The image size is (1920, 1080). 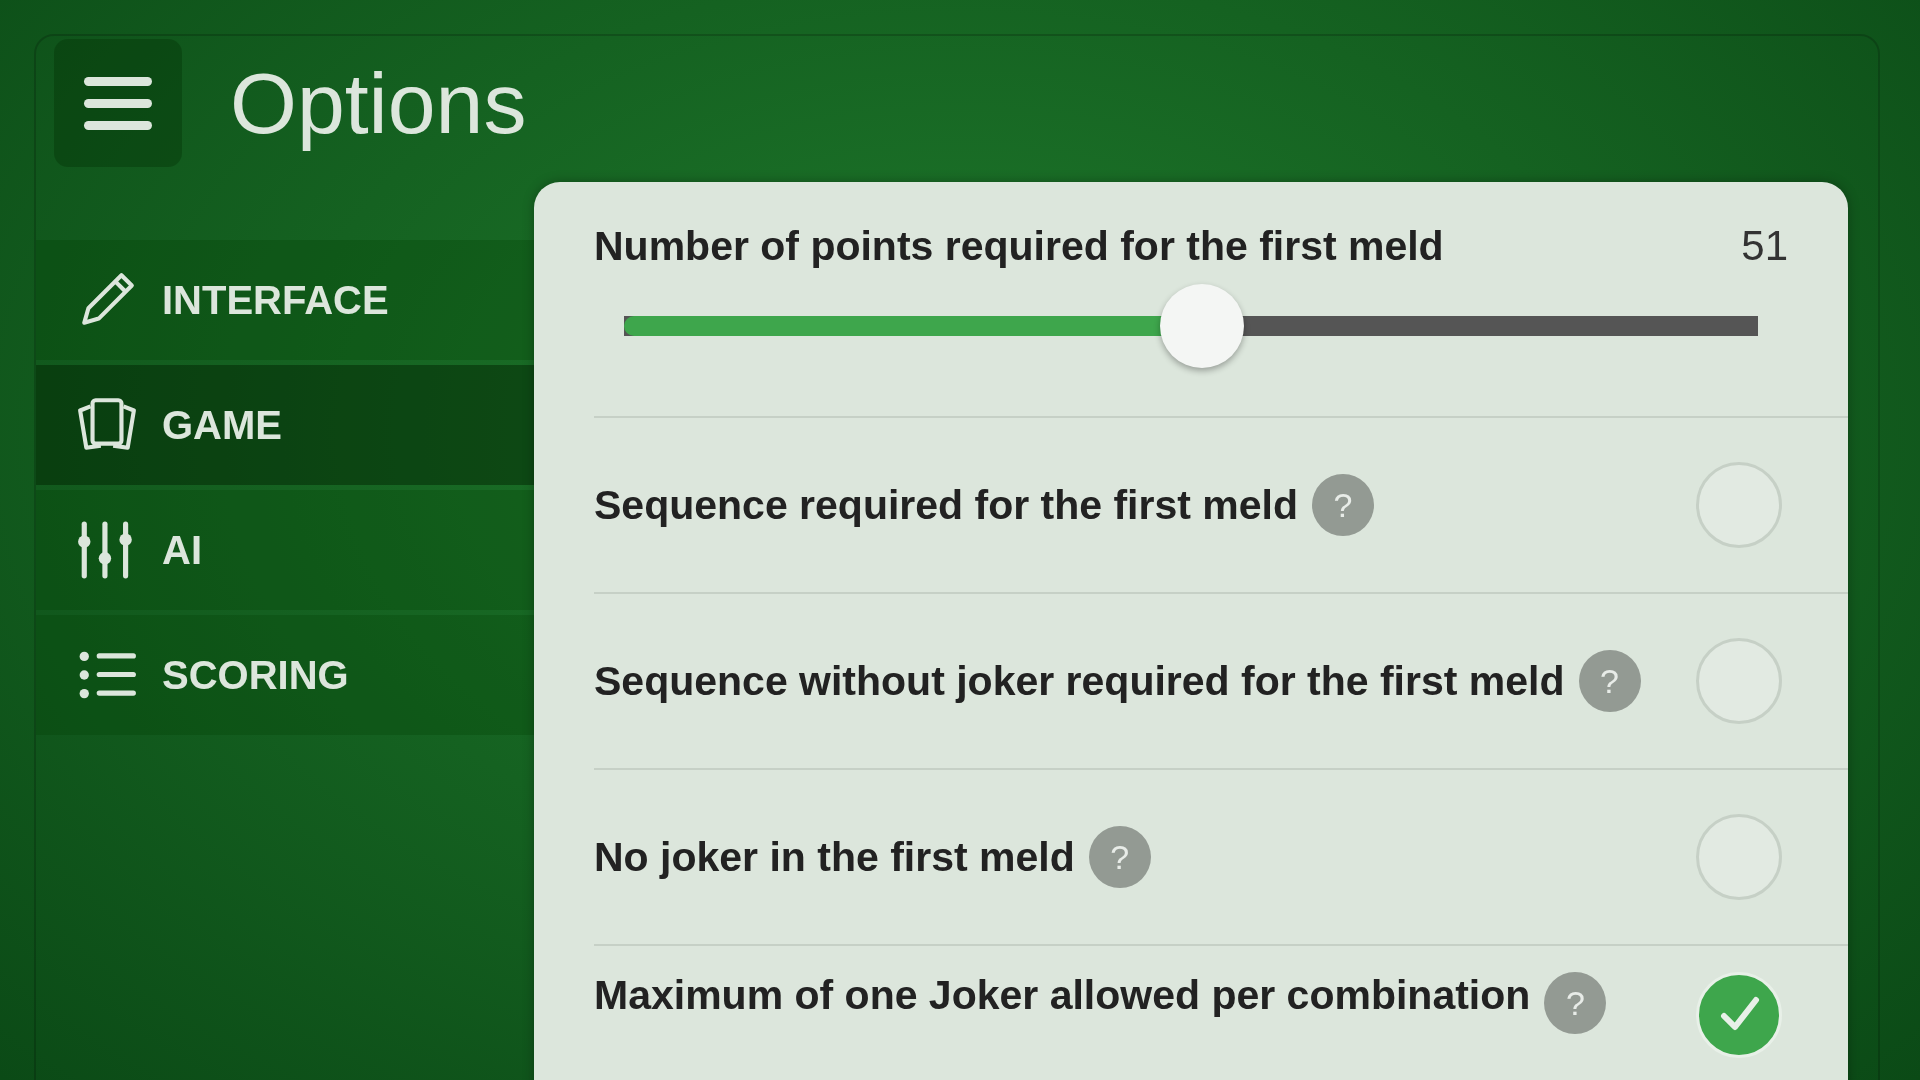 What do you see at coordinates (1764, 246) in the screenshot?
I see `slider-value: 51` at bounding box center [1764, 246].